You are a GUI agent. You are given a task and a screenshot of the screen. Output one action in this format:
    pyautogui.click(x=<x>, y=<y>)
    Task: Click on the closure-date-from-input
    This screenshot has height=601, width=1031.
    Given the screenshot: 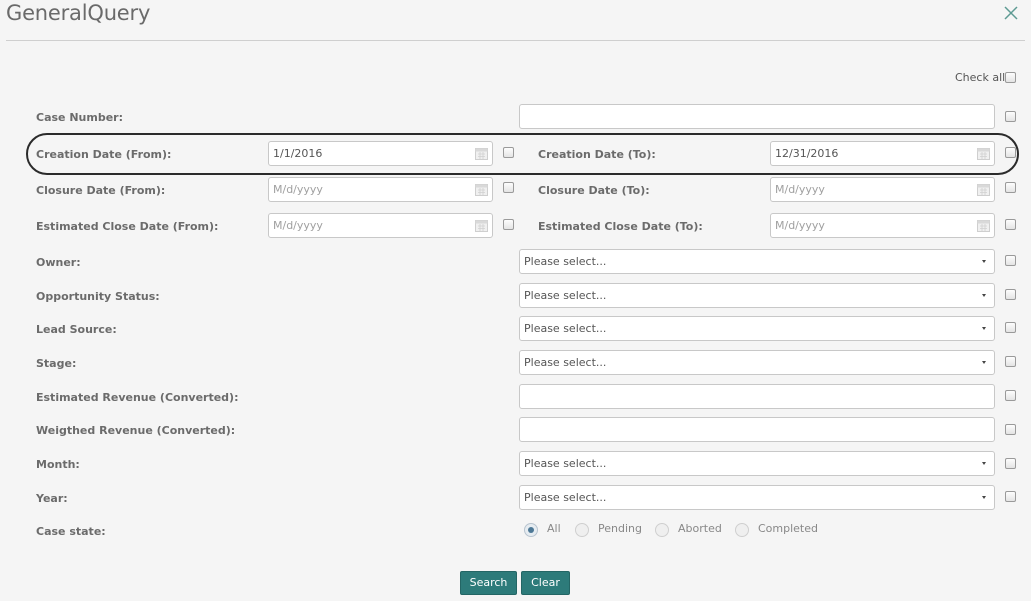 What is the action you would take?
    pyautogui.click(x=380, y=189)
    